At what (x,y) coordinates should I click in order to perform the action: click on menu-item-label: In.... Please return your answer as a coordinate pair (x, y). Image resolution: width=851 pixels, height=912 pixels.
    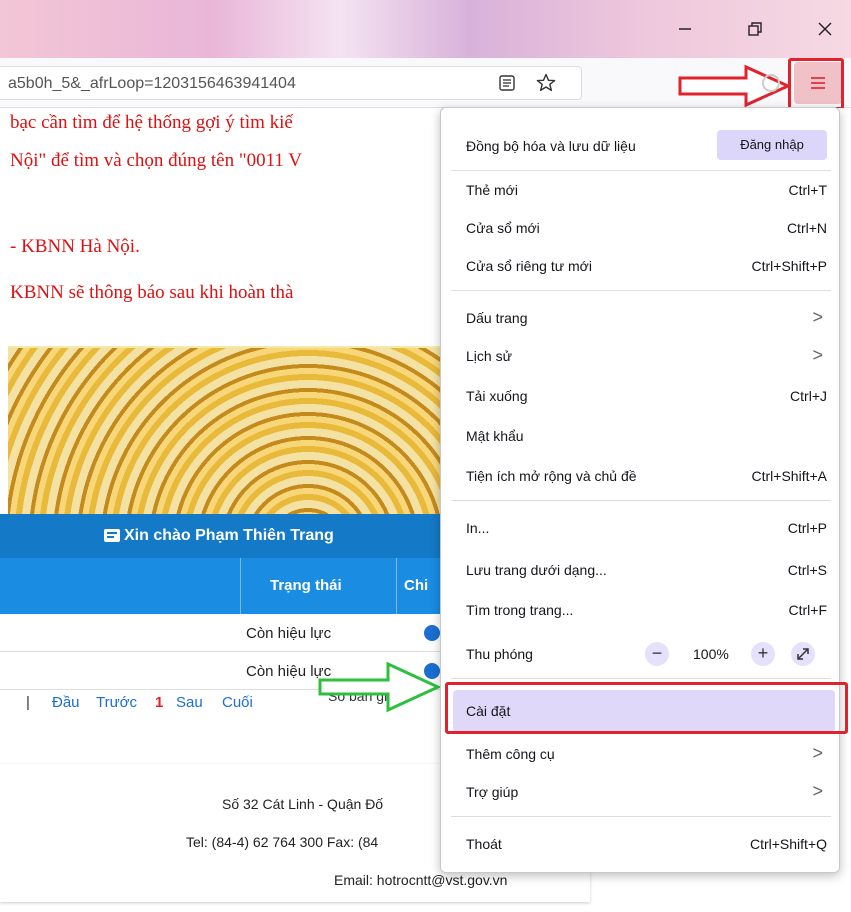
    Looking at the image, I should click on (478, 528).